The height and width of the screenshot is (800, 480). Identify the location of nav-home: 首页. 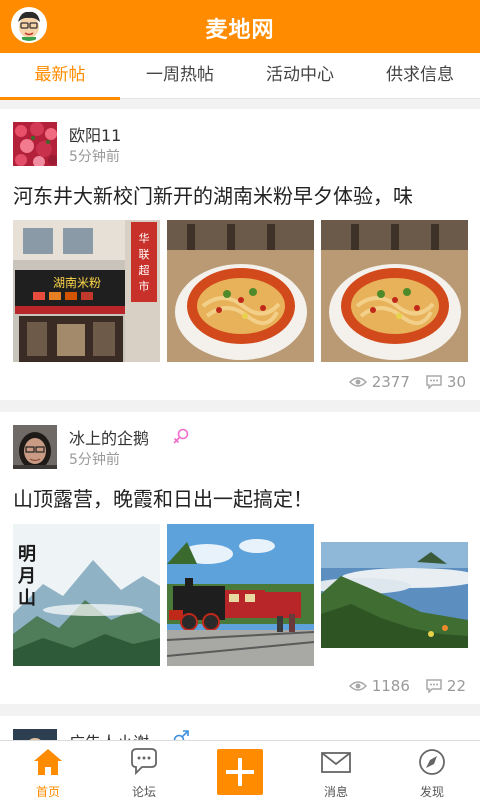
(48, 770).